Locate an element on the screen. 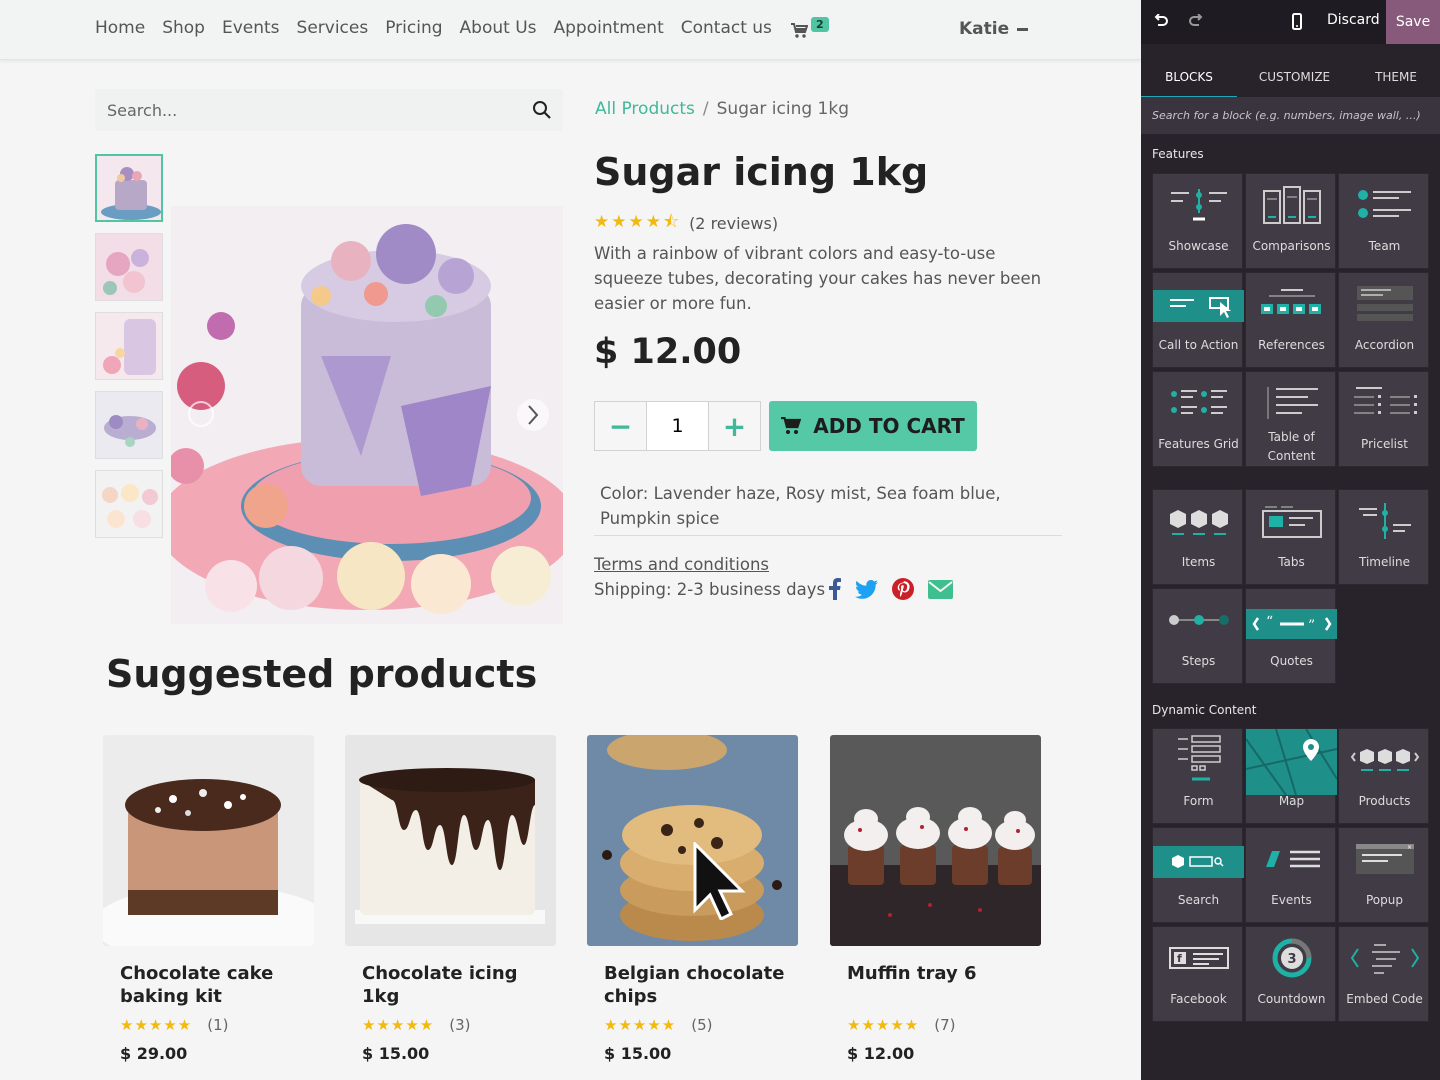  product-card-name: Belgian chocolate chips is located at coordinates (701, 985).